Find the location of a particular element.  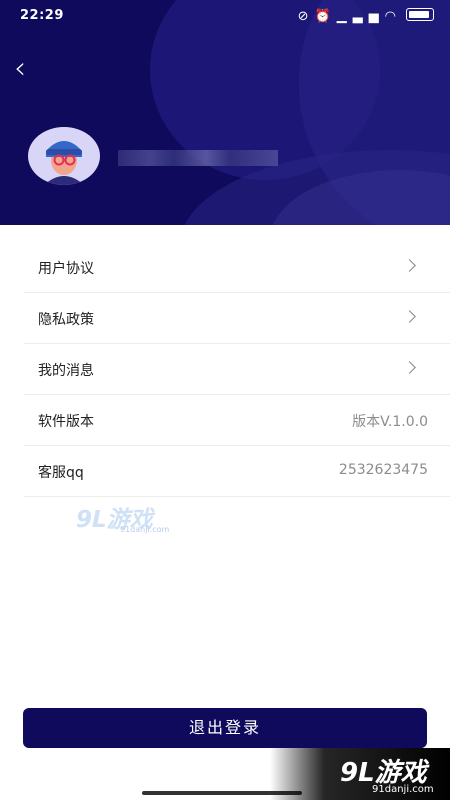

avatar is located at coordinates (64, 156).